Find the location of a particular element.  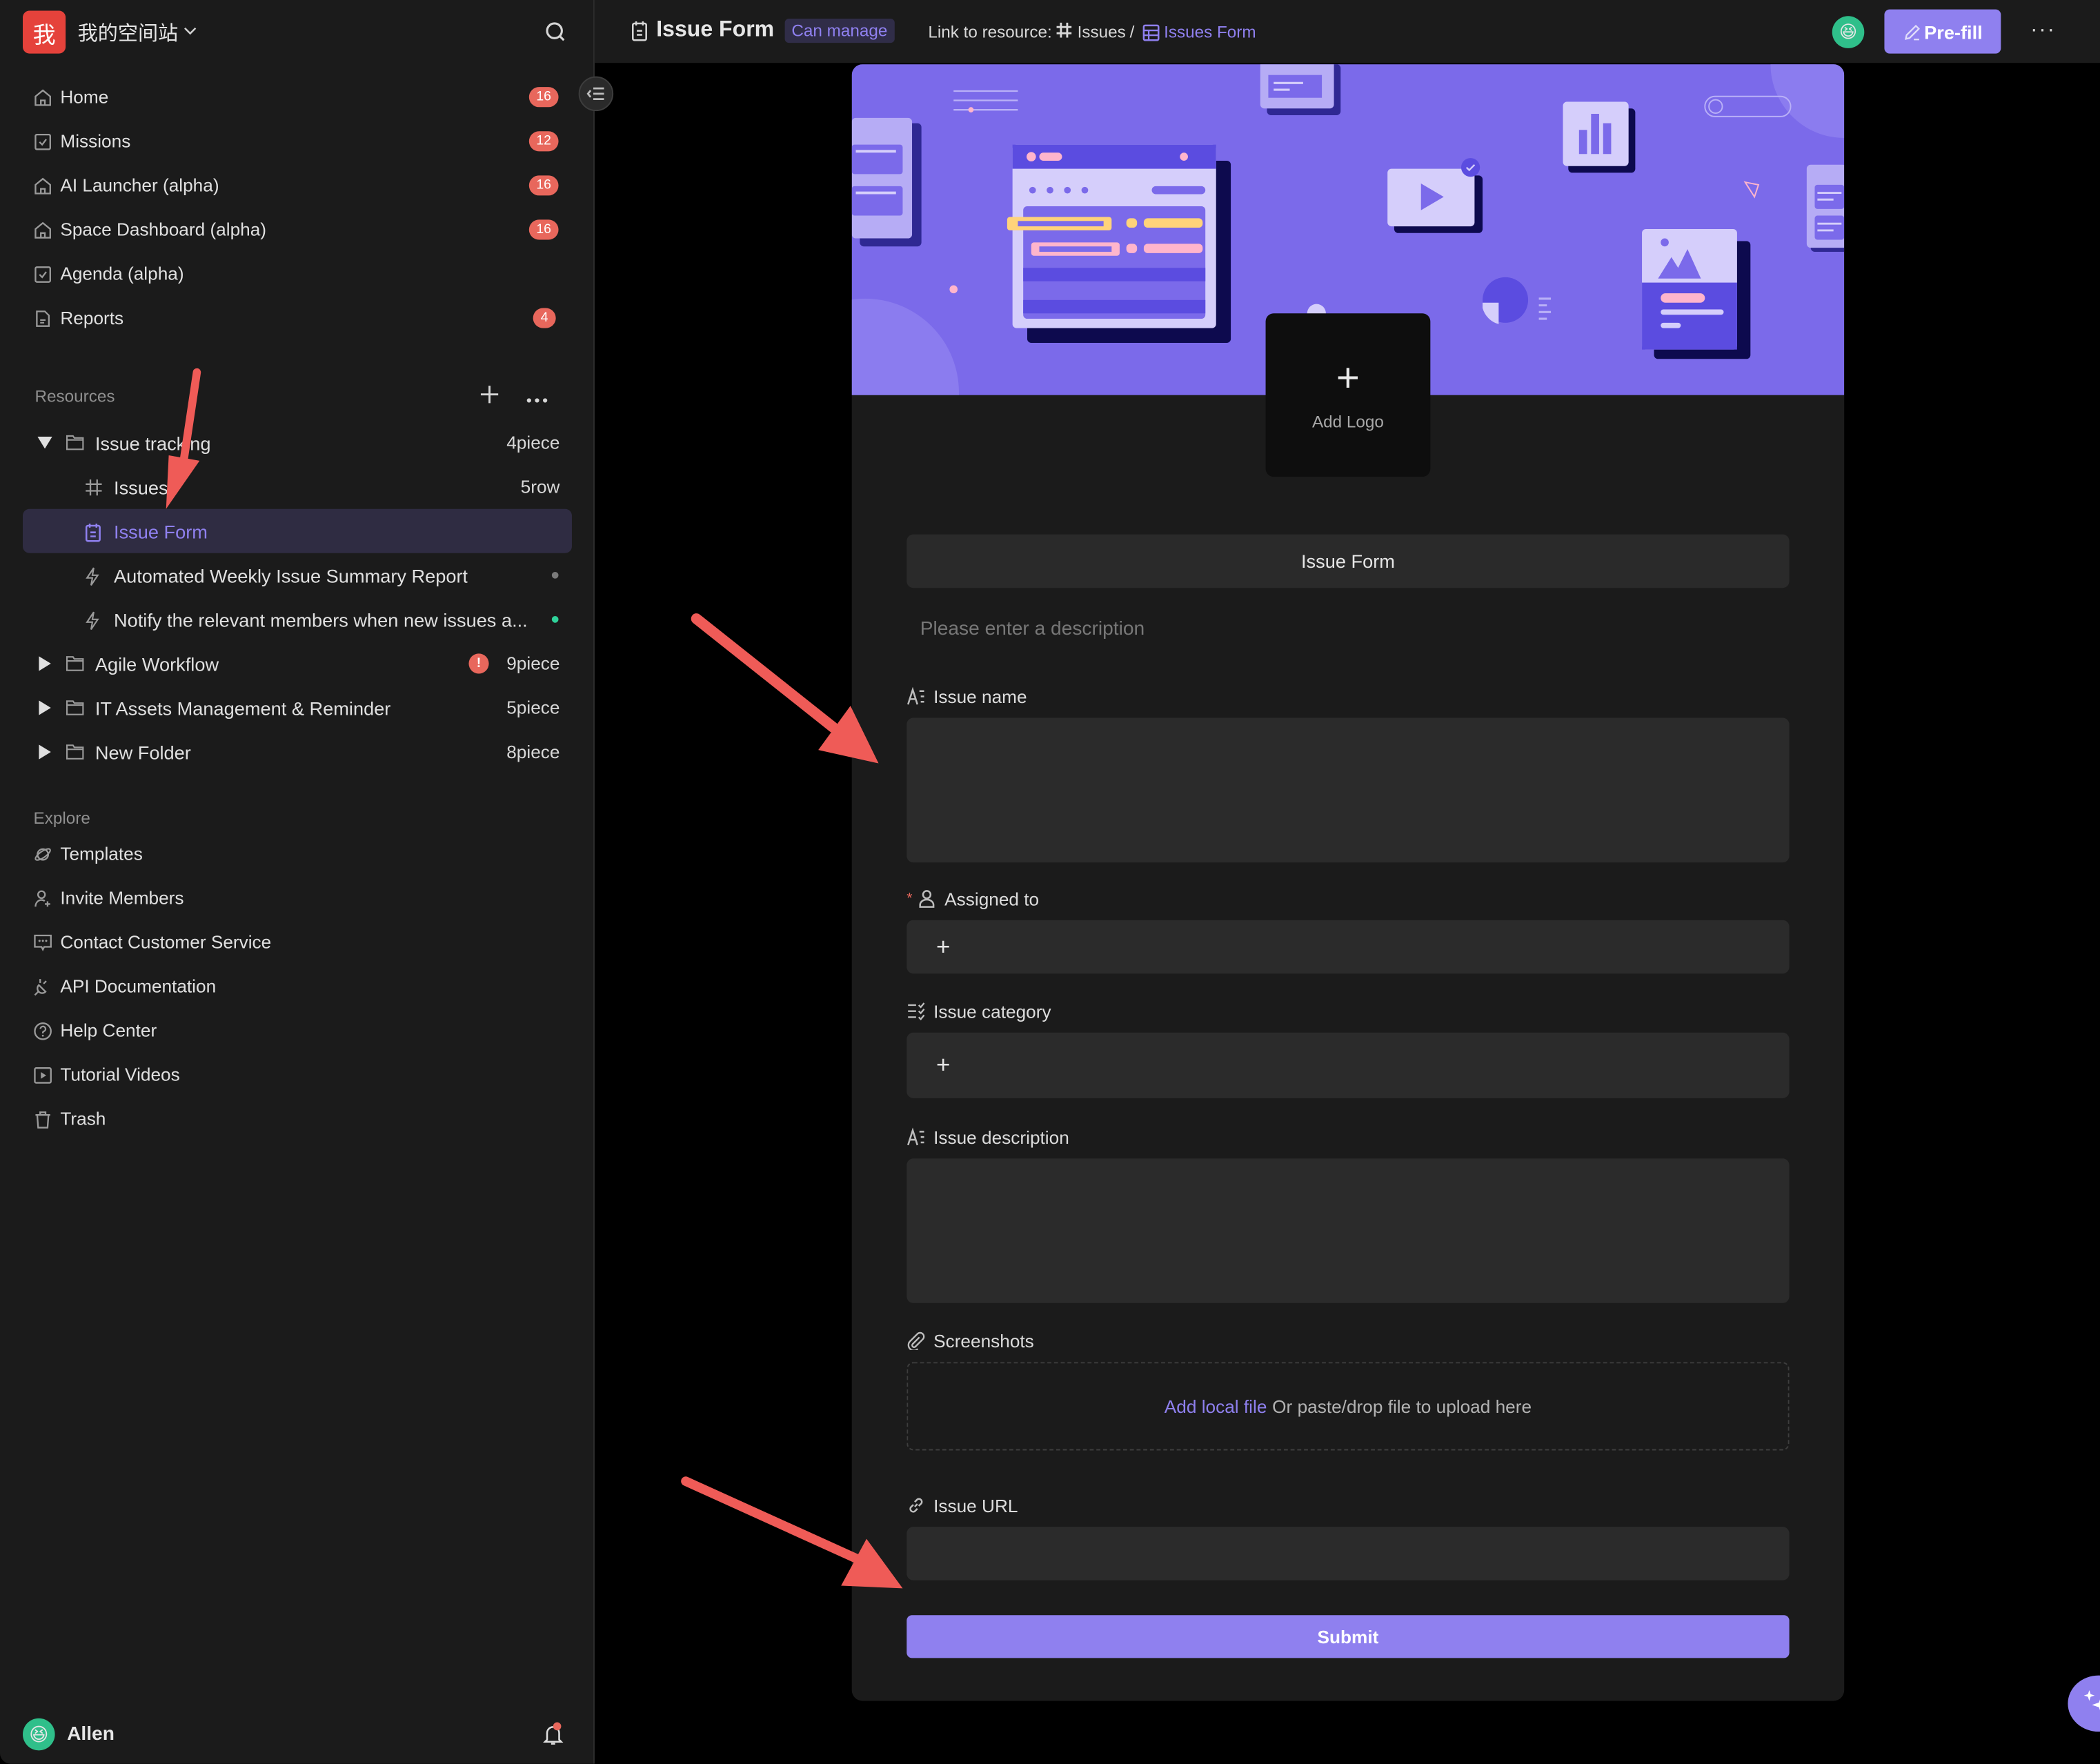

tree-item-issue-form: Issue Form is located at coordinates (297, 530).